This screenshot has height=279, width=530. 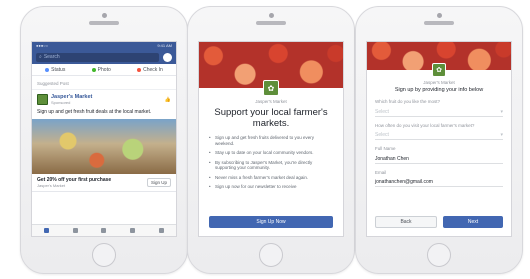 I want to click on sign-up-button: Sign Up, so click(x=158, y=182).